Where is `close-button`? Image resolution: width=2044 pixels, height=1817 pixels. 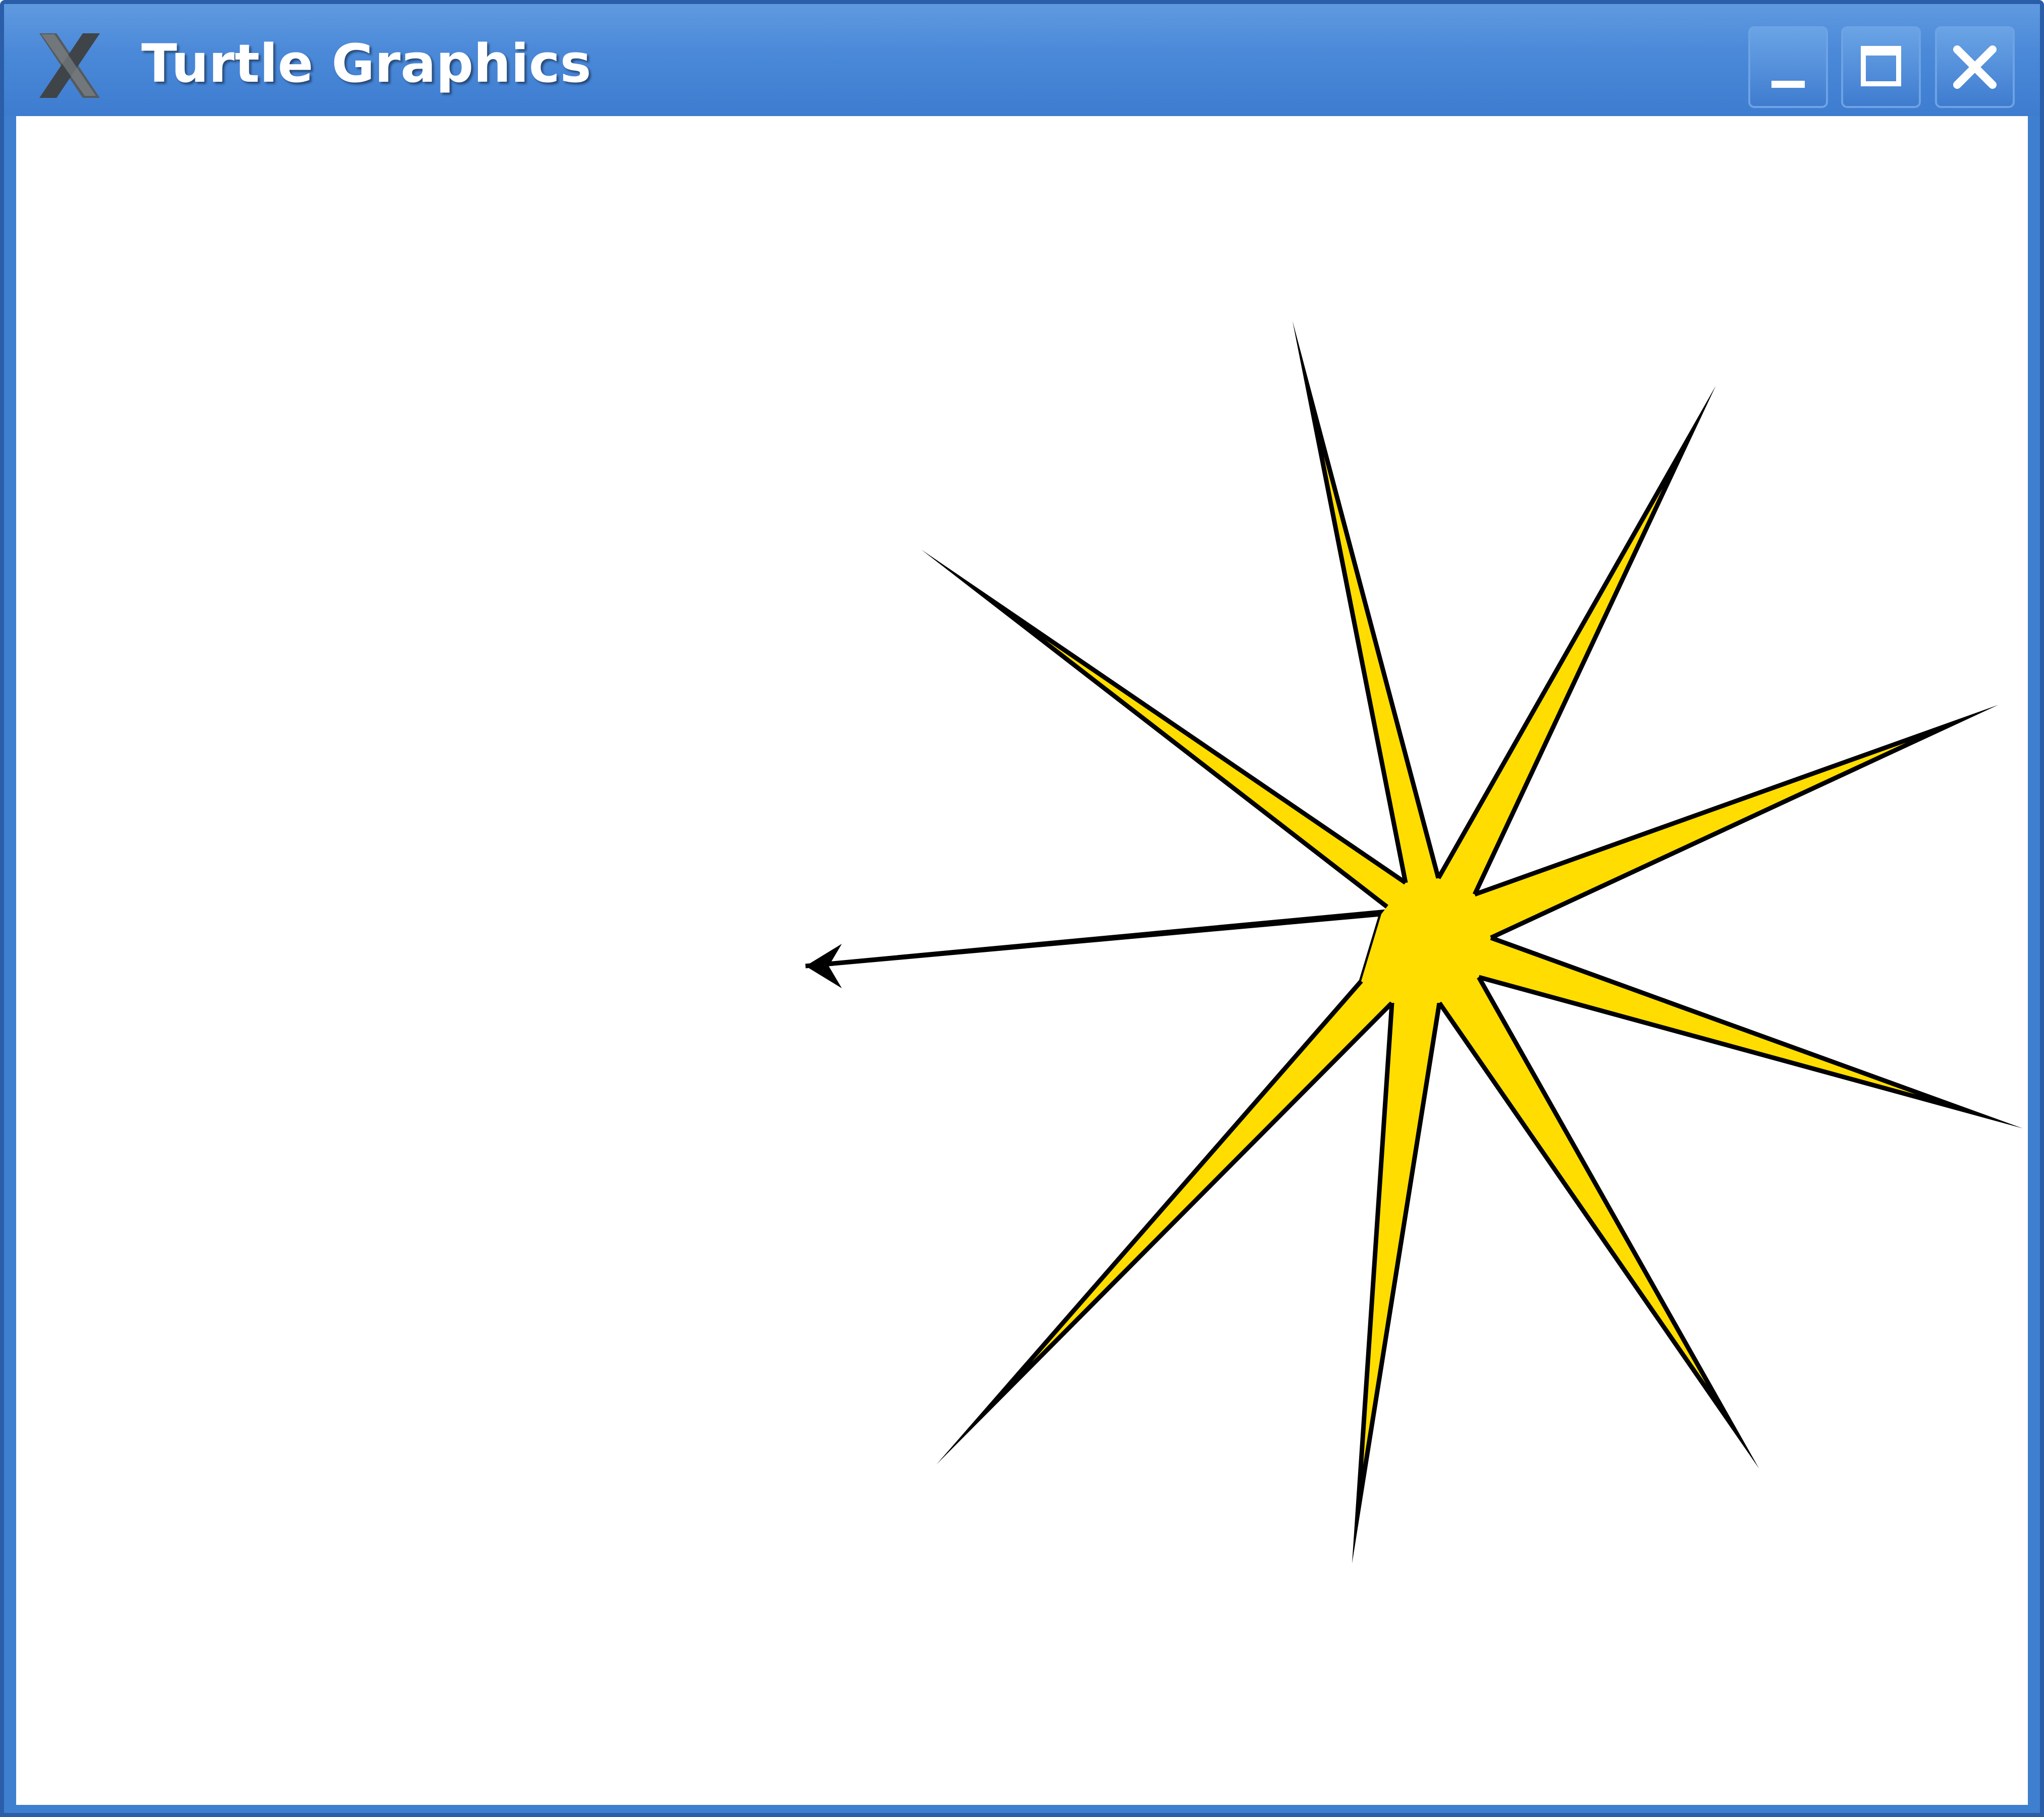
close-button is located at coordinates (1975, 67).